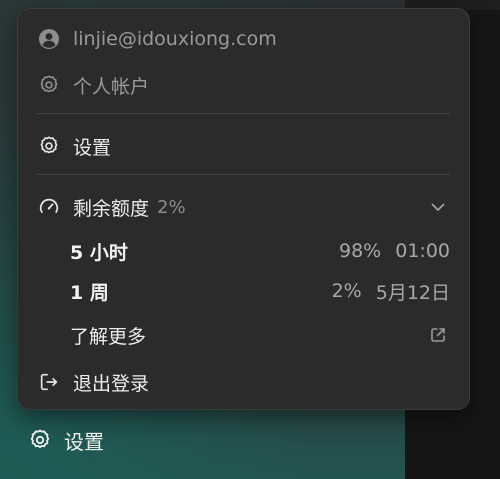 The height and width of the screenshot is (479, 500). Describe the element at coordinates (438, 207) in the screenshot. I see `chevron-down-icon` at that location.